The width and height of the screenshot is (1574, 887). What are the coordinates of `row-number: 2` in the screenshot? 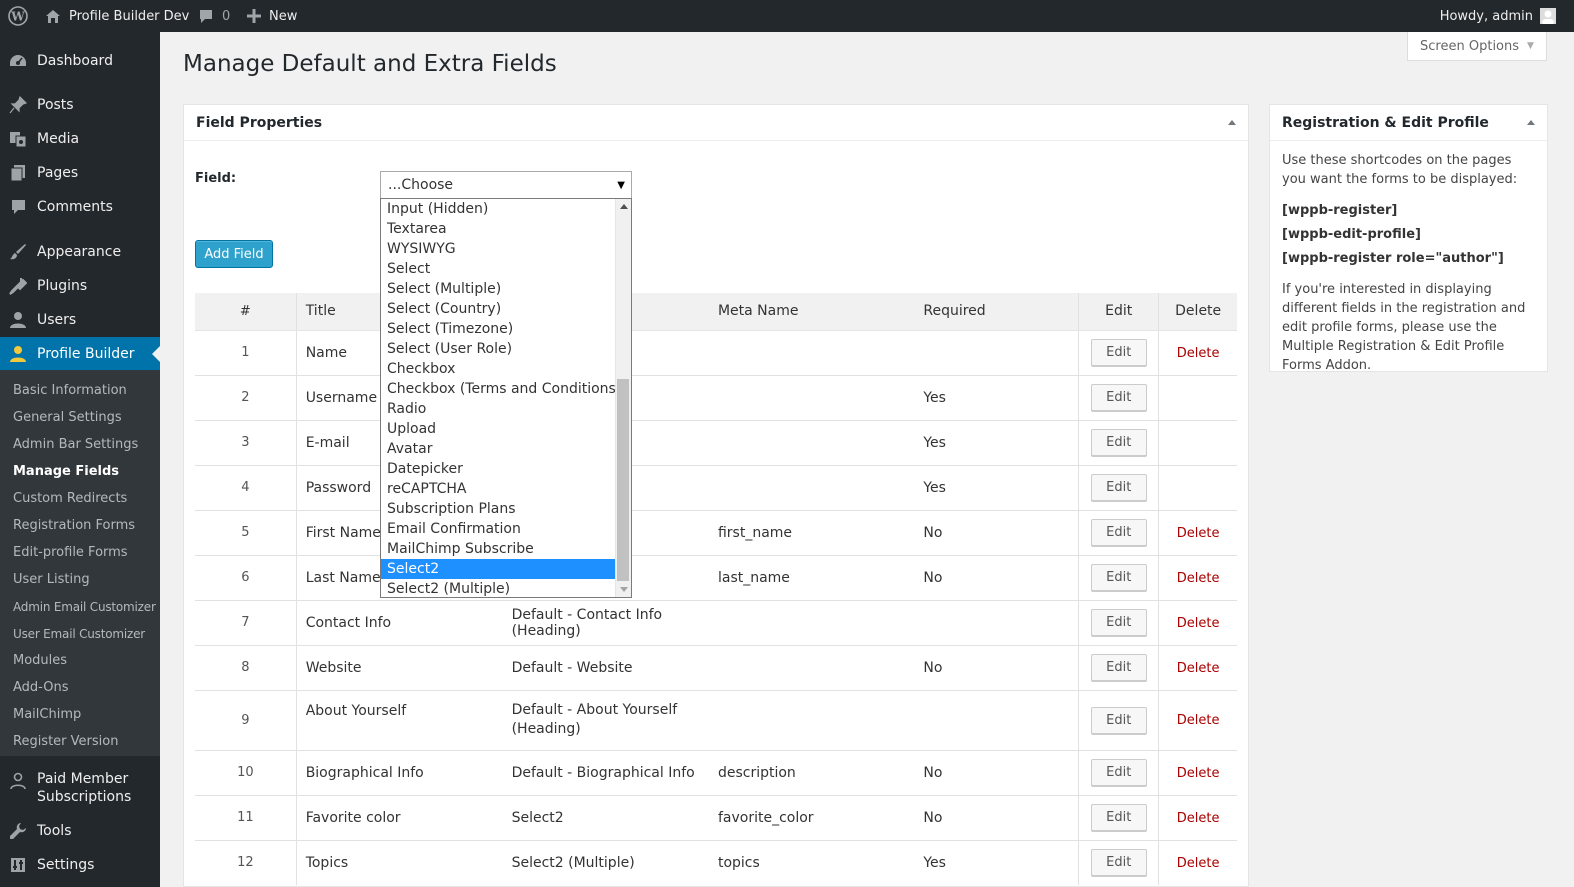 It's located at (246, 397).